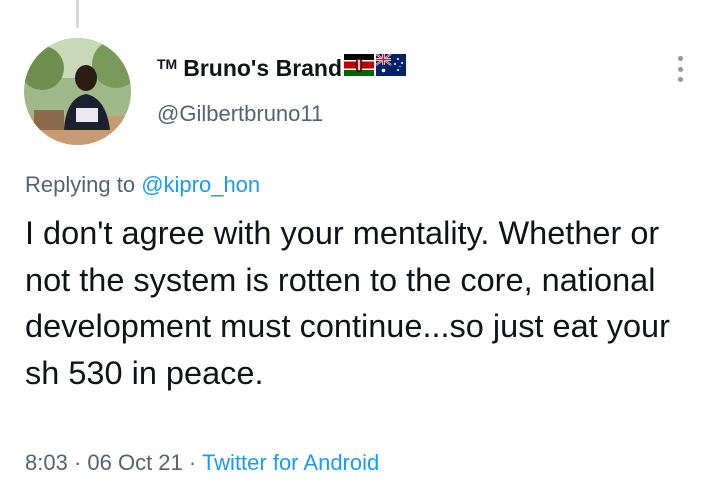 This screenshot has height=490, width=720. I want to click on author-display-name: TM Bruno's Brand, so click(282, 67).